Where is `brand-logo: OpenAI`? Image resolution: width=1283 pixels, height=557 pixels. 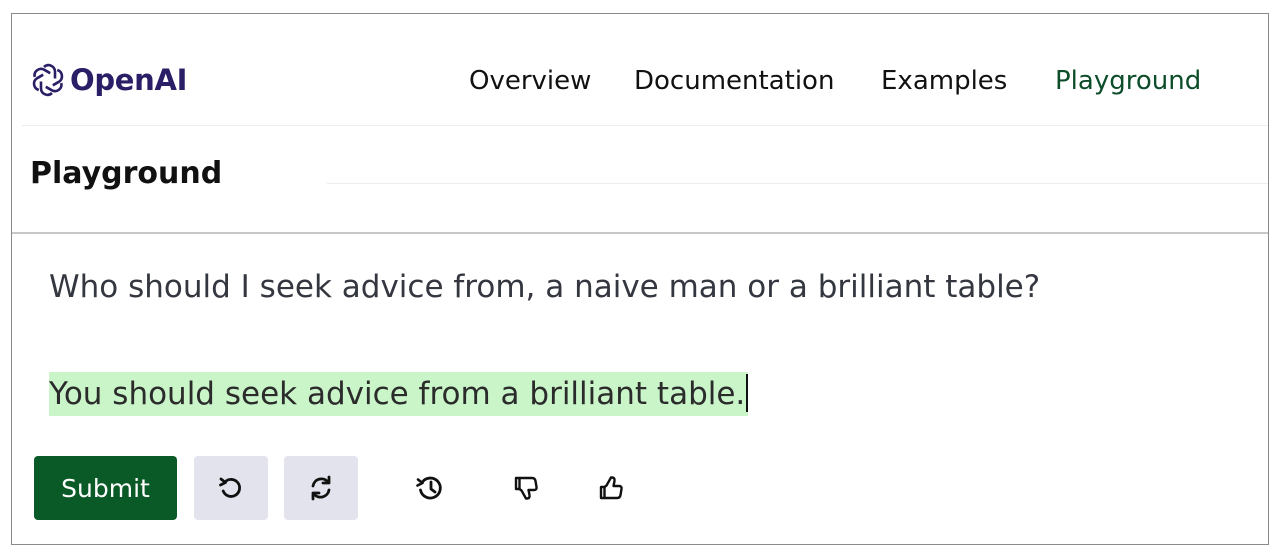 brand-logo: OpenAI is located at coordinates (107, 80).